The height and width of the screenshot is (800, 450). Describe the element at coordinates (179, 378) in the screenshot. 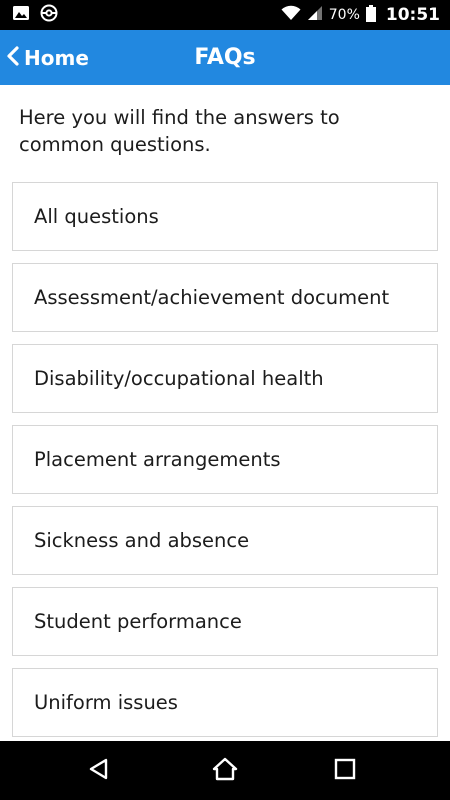

I see `faq-item-label: Disability/occupational health` at that location.